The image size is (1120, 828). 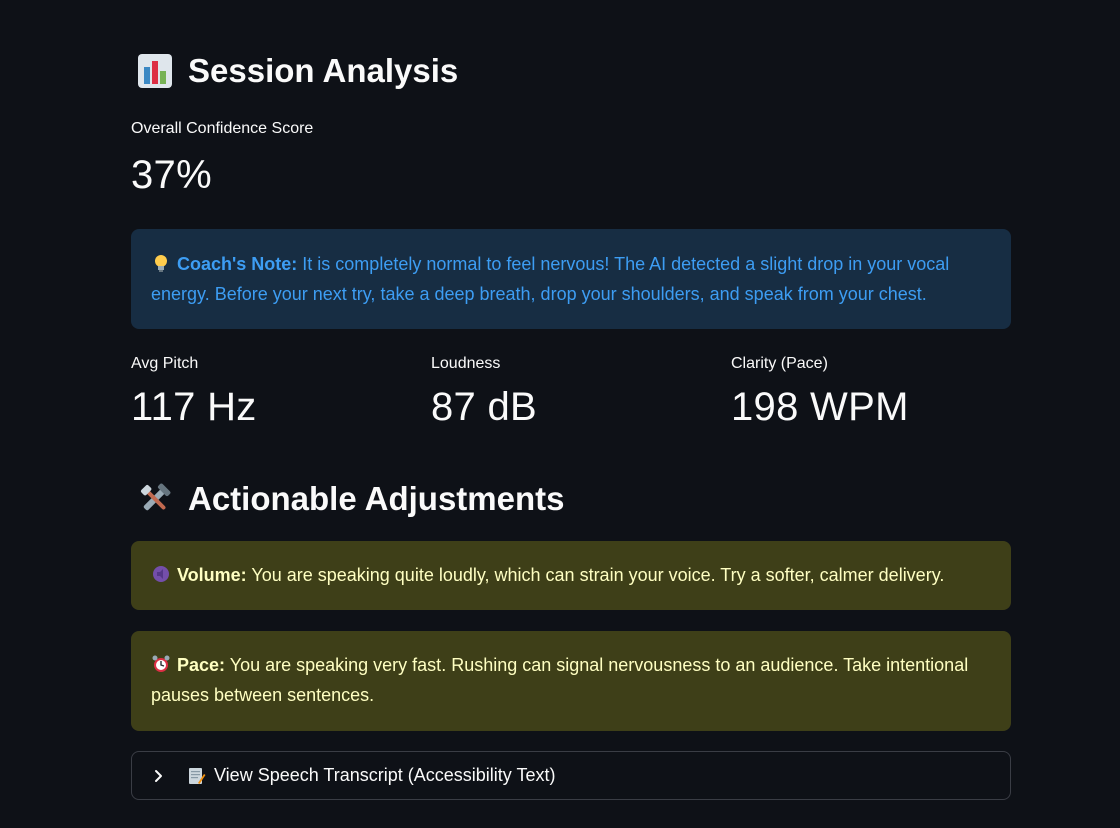 I want to click on page-title: Session Analysis, so click(x=323, y=70).